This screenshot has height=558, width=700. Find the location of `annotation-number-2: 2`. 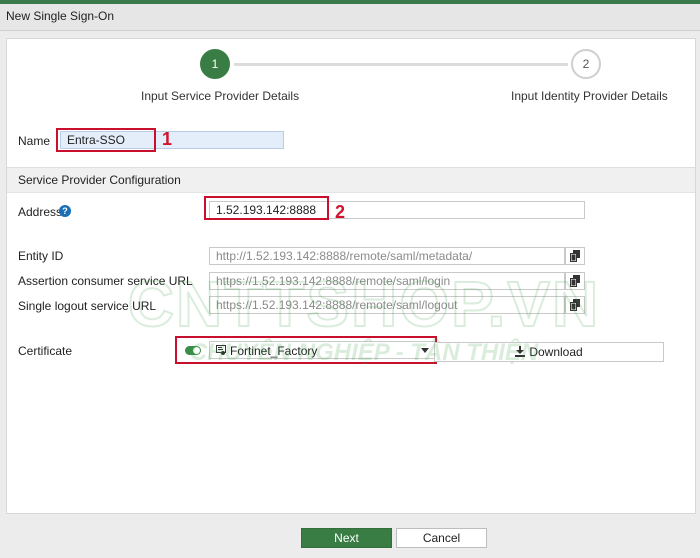

annotation-number-2: 2 is located at coordinates (340, 212).